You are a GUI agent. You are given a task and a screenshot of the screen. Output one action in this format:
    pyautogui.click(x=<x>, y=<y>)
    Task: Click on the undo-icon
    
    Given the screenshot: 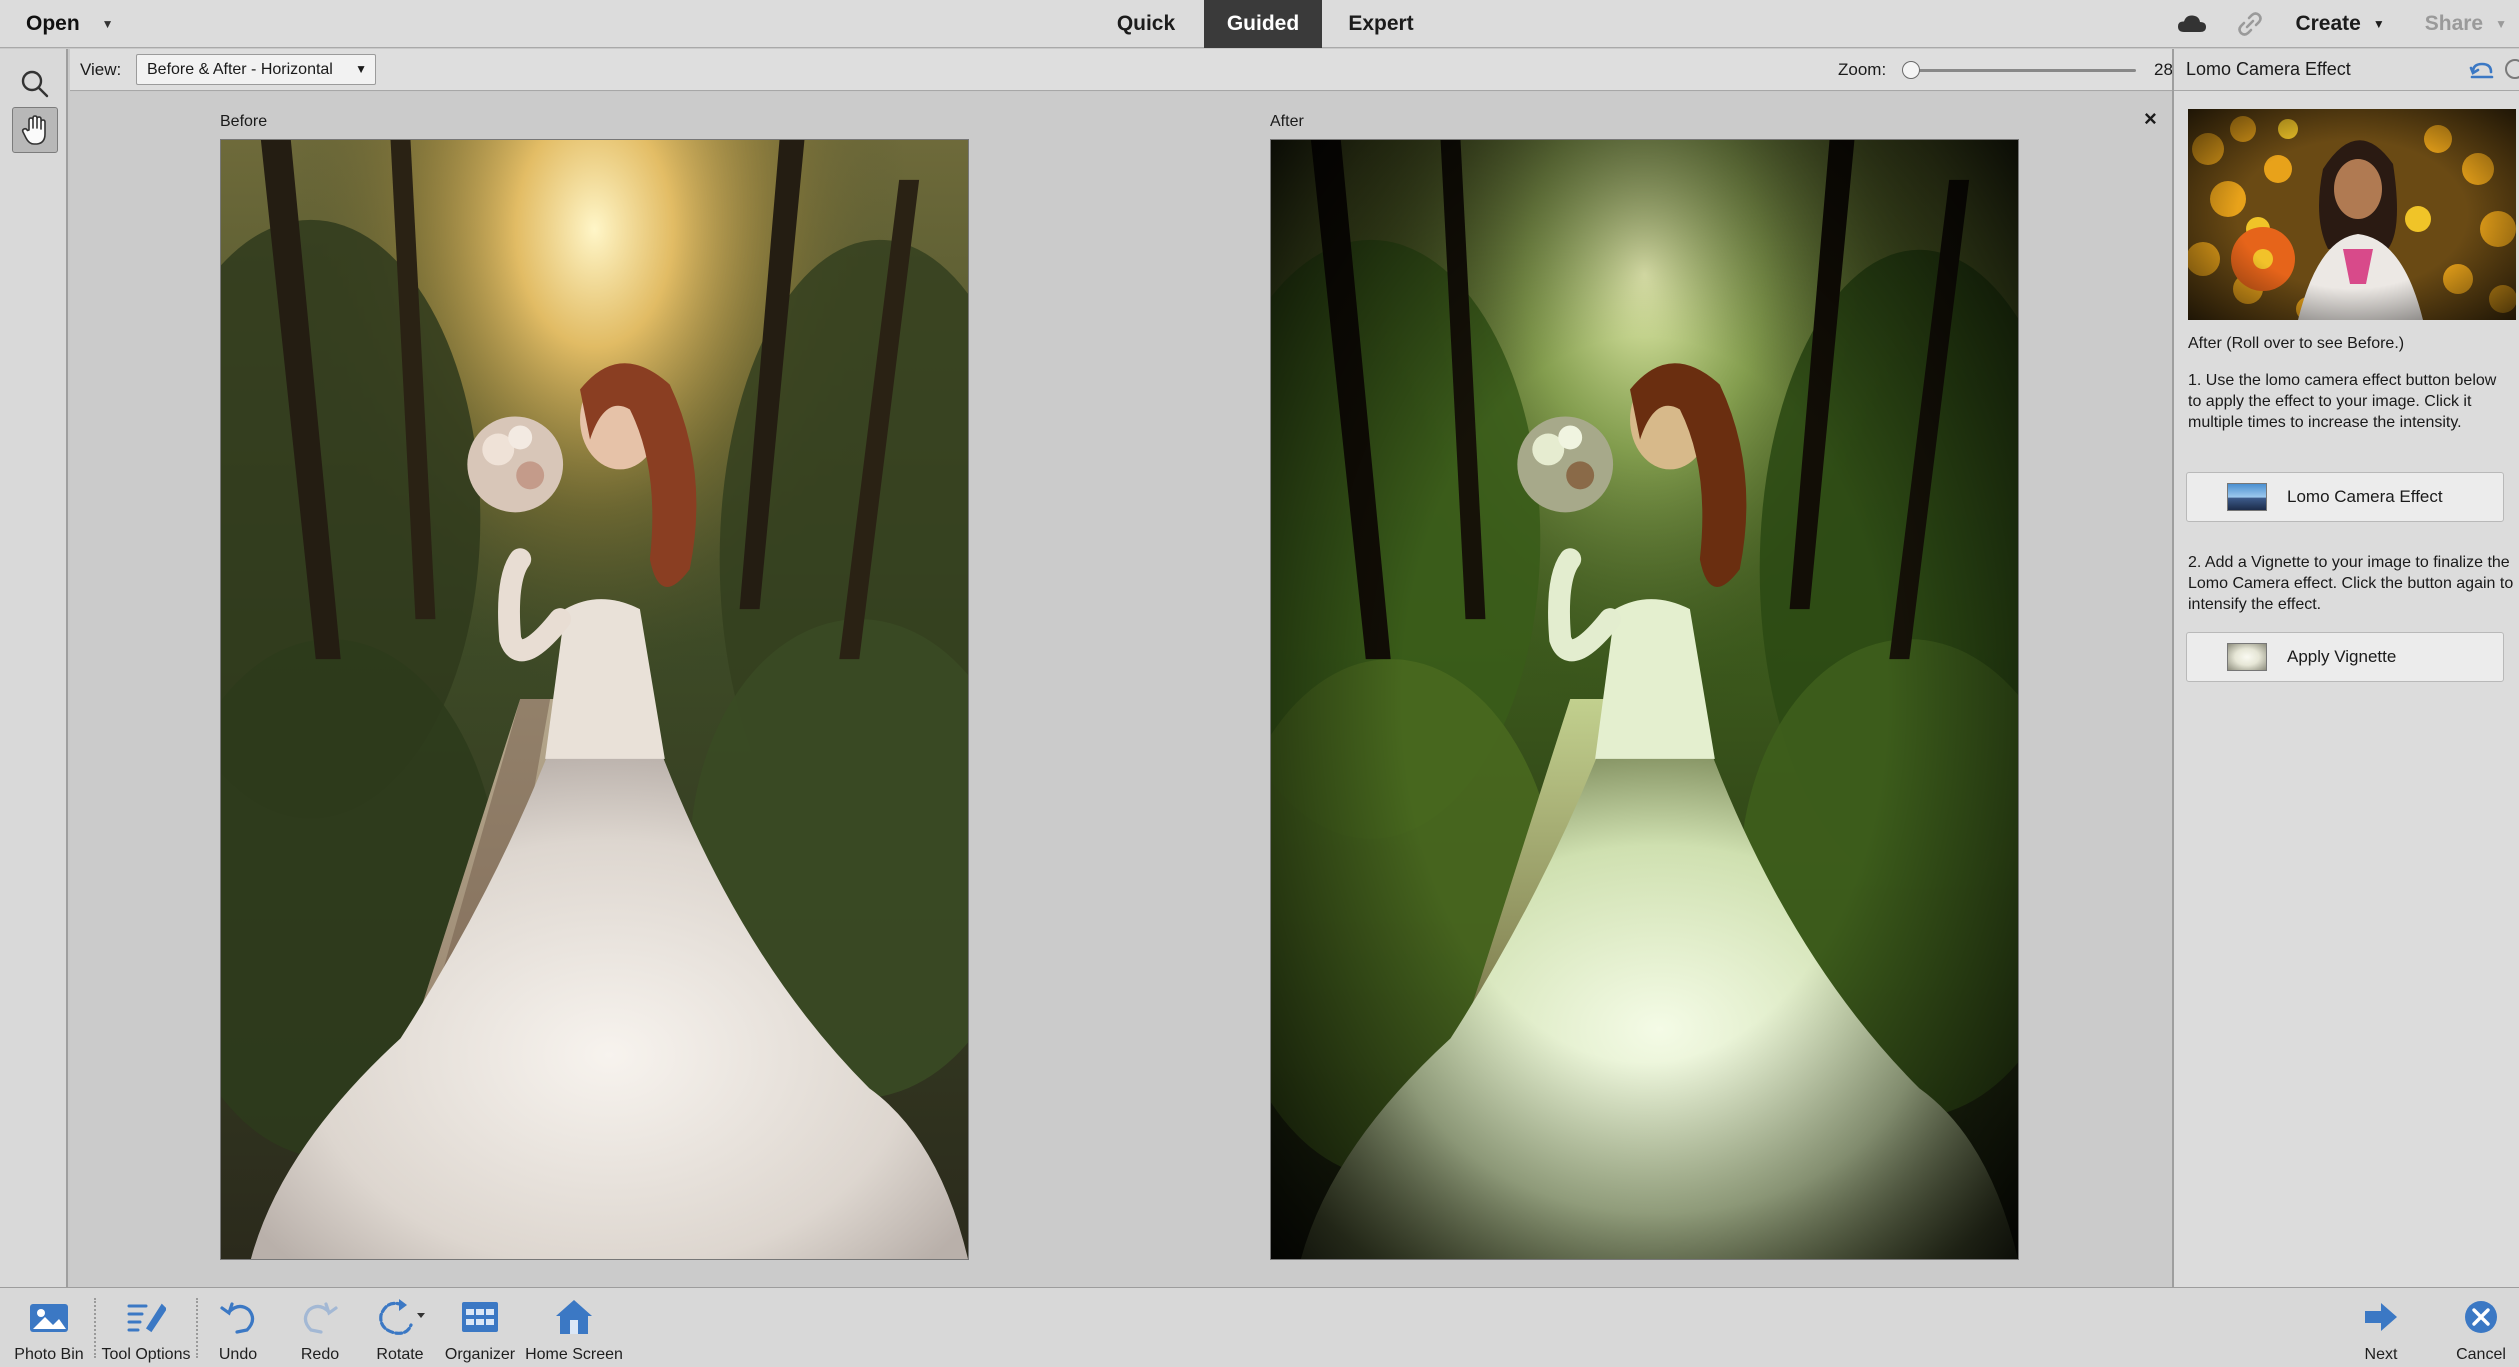 What is the action you would take?
    pyautogui.click(x=238, y=1317)
    